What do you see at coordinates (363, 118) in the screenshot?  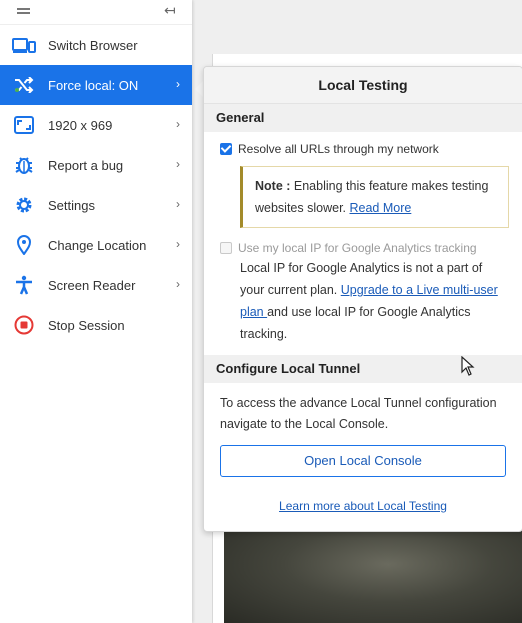 I see `general-section-heading: General` at bounding box center [363, 118].